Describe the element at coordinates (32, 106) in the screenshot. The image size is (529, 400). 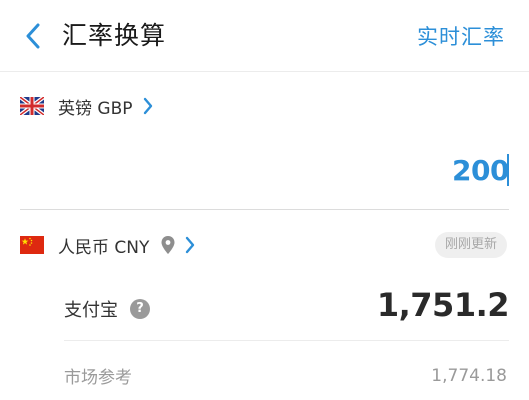
I see `uk-flag-icon` at that location.